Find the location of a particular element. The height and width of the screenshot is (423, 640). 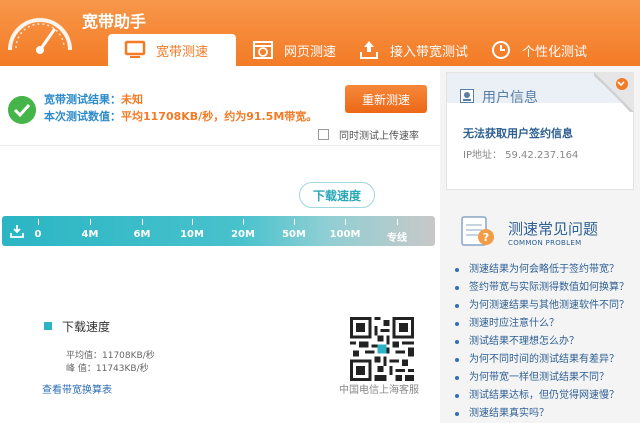

retest-button: 重新测速 is located at coordinates (386, 99).